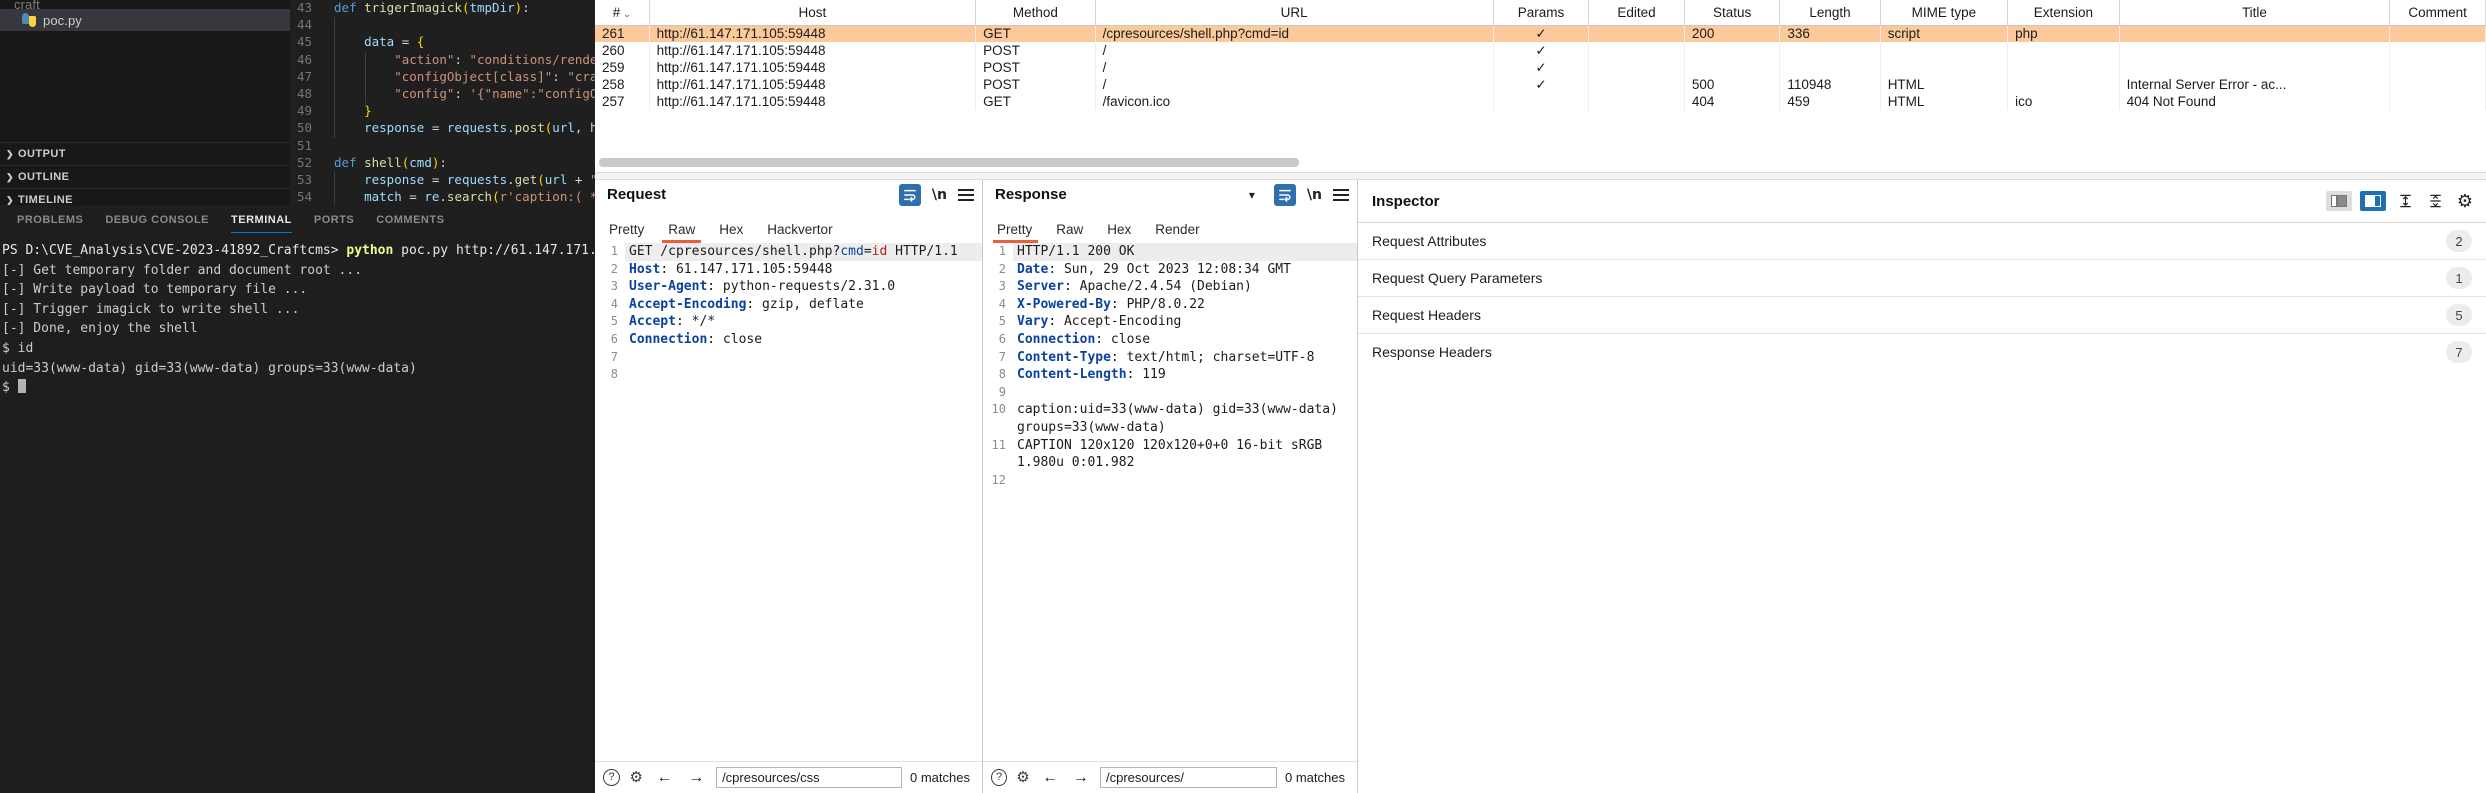  What do you see at coordinates (1185, 252) in the screenshot?
I see `line-text: HTTP/1.1 200 OK` at bounding box center [1185, 252].